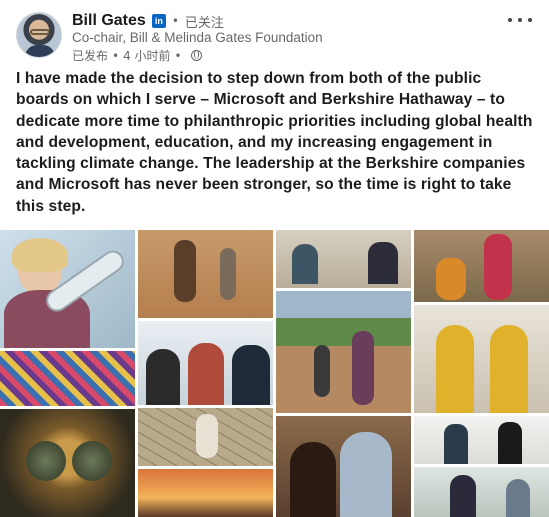 The image size is (549, 517). Describe the element at coordinates (67, 378) in the screenshot. I see `photo-colorful-crowd` at that location.